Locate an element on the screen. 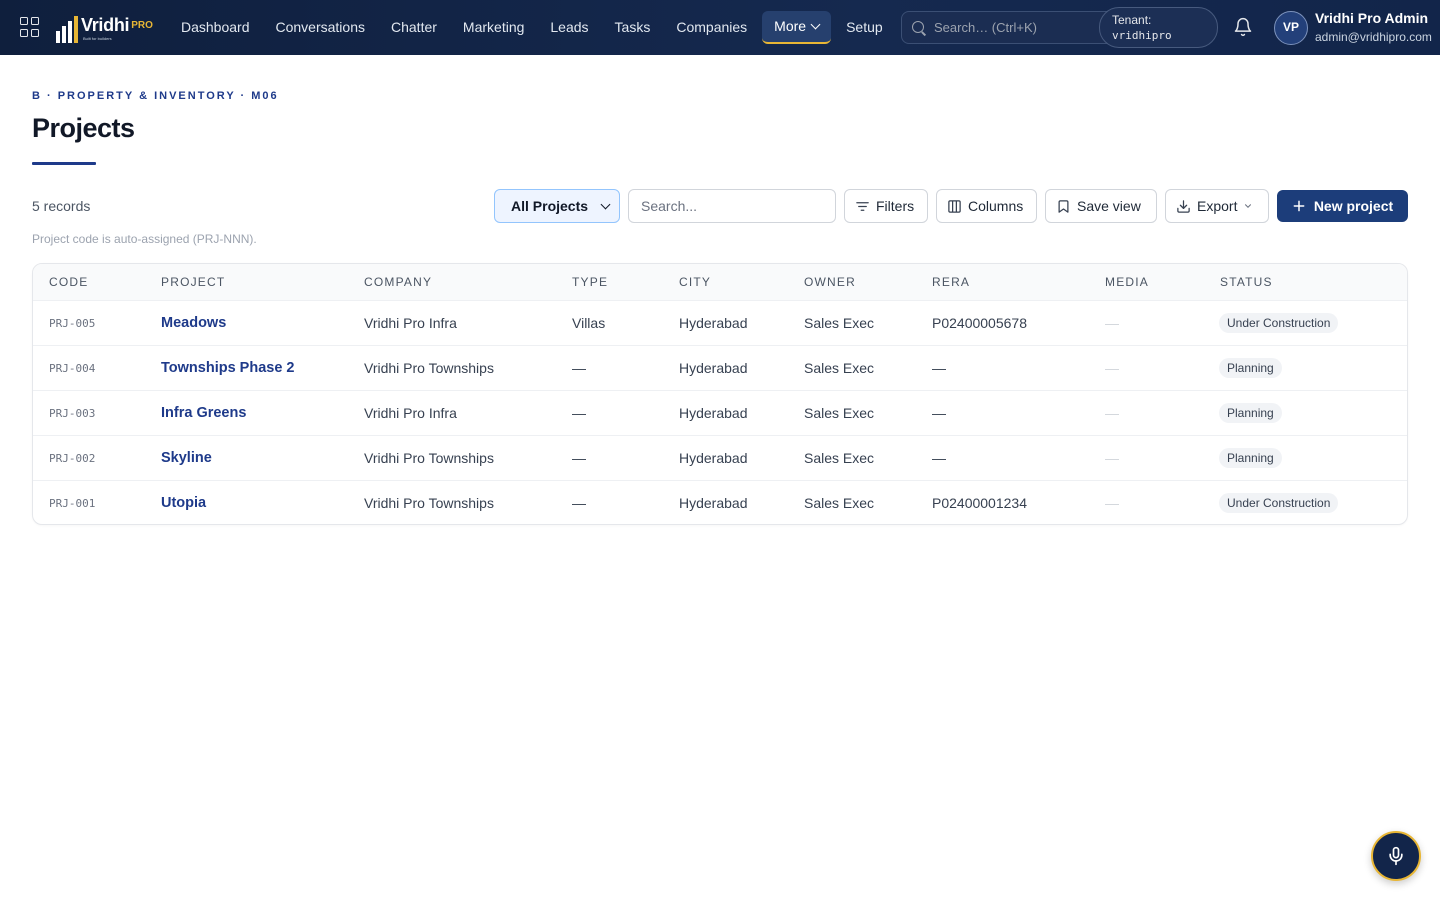 The image size is (1440, 900). filters-label: Filters is located at coordinates (895, 206).